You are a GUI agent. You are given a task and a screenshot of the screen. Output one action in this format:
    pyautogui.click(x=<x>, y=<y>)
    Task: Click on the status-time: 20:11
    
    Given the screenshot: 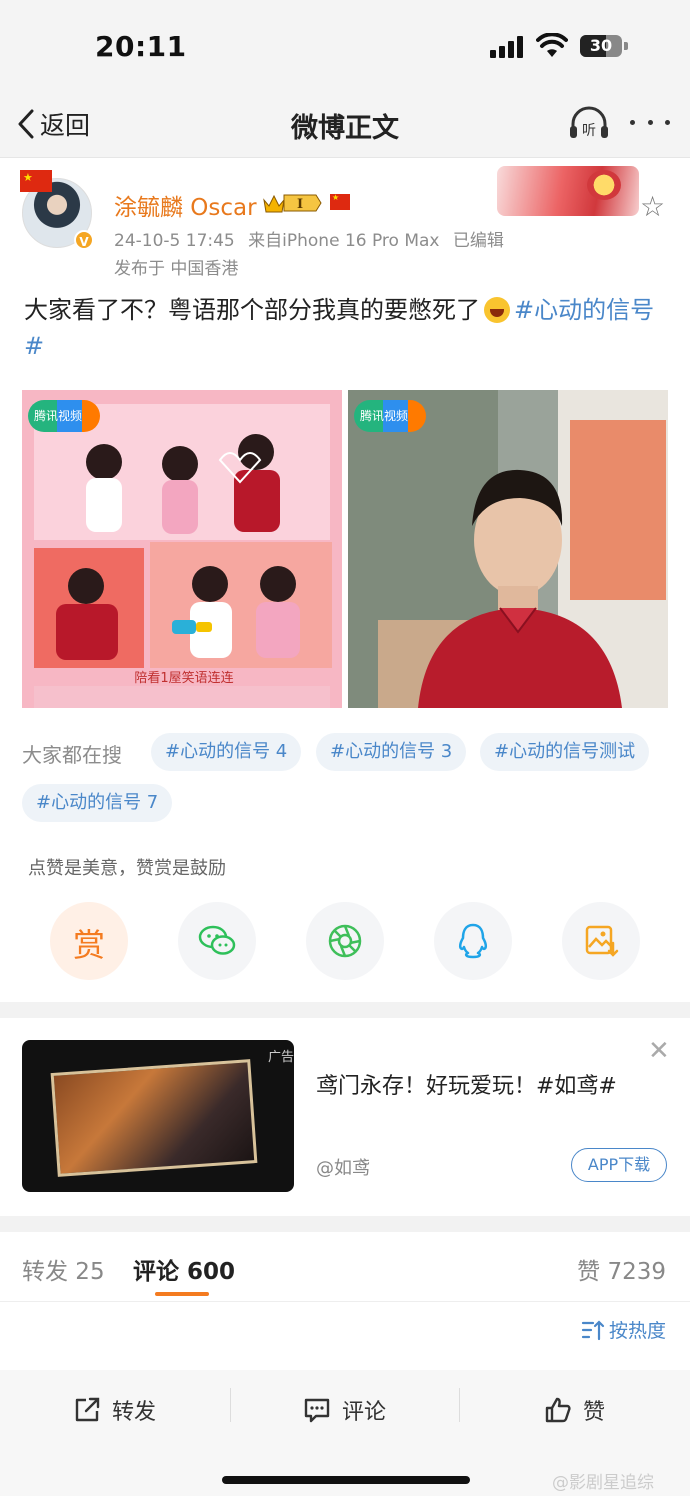 What is the action you would take?
    pyautogui.click(x=141, y=46)
    